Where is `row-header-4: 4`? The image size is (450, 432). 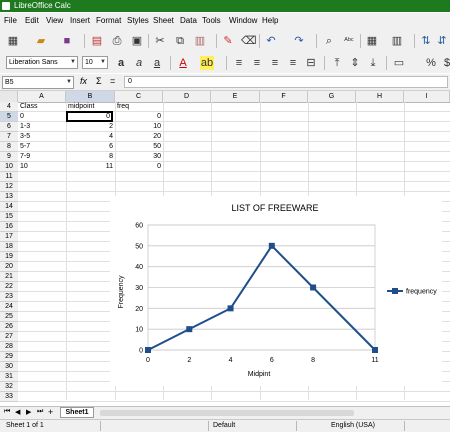
row-header-4: 4 is located at coordinates (9, 107).